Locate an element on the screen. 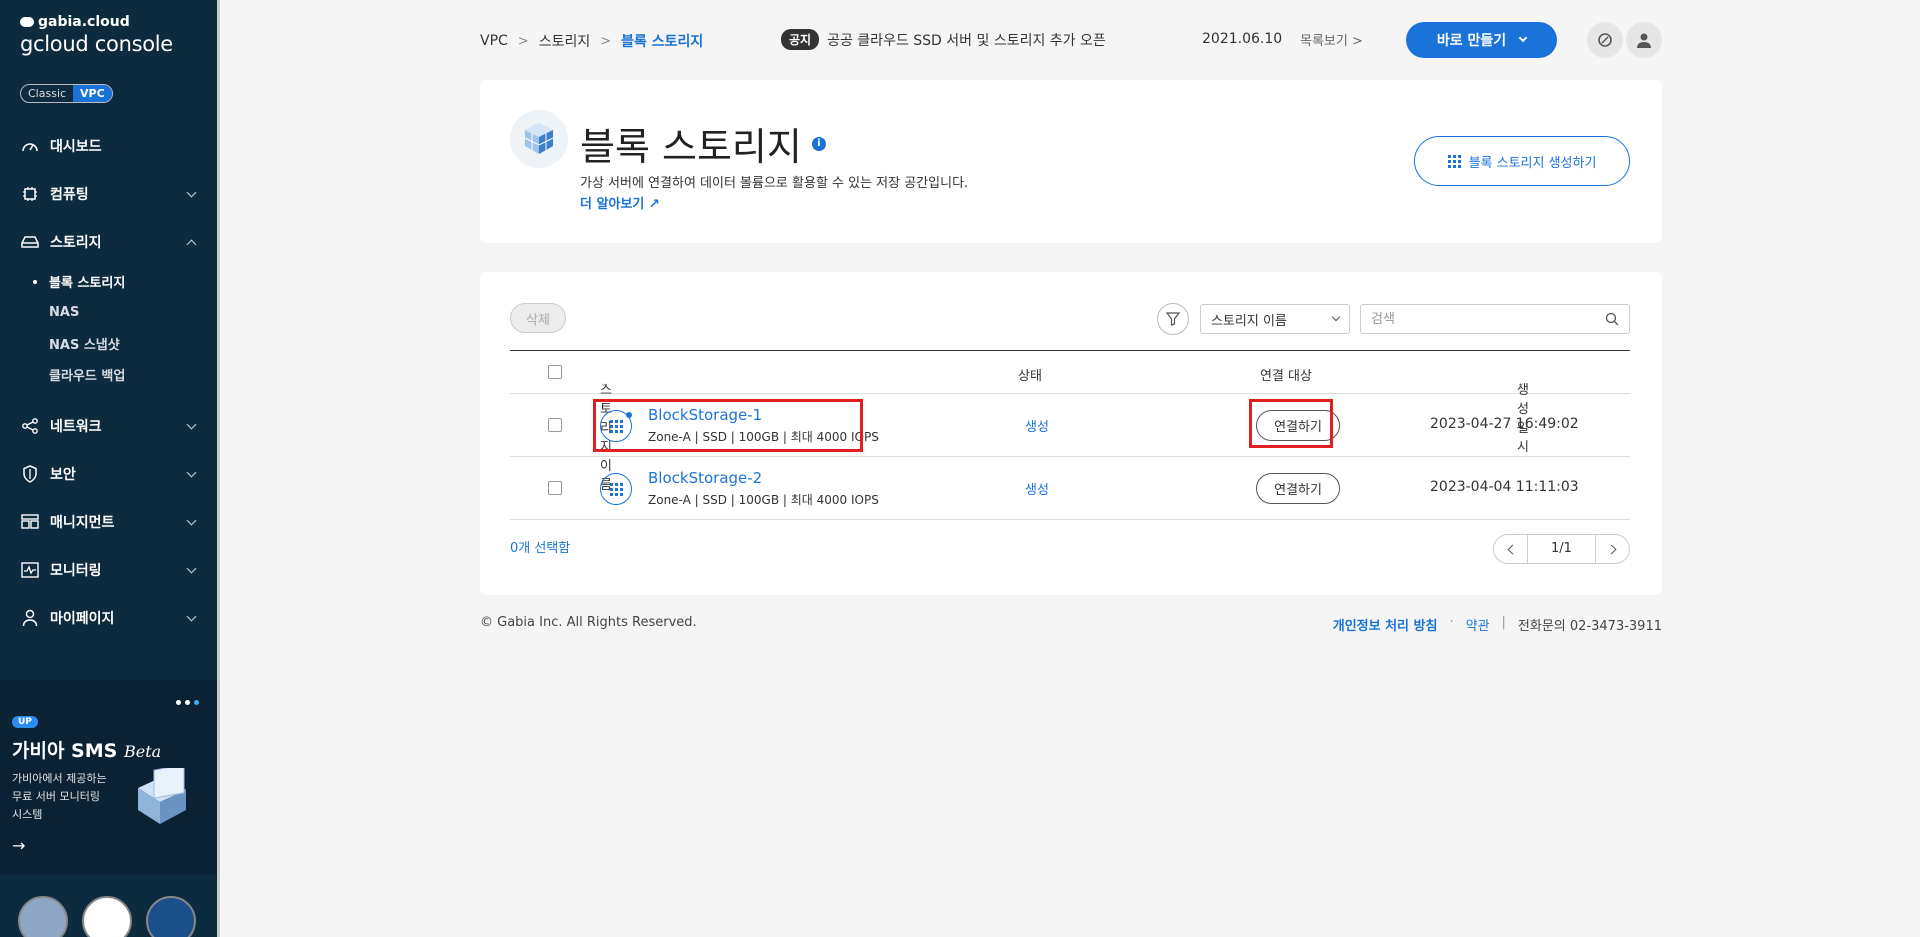 This screenshot has width=1920, height=937. connect-button: 연결하기 is located at coordinates (1298, 488).